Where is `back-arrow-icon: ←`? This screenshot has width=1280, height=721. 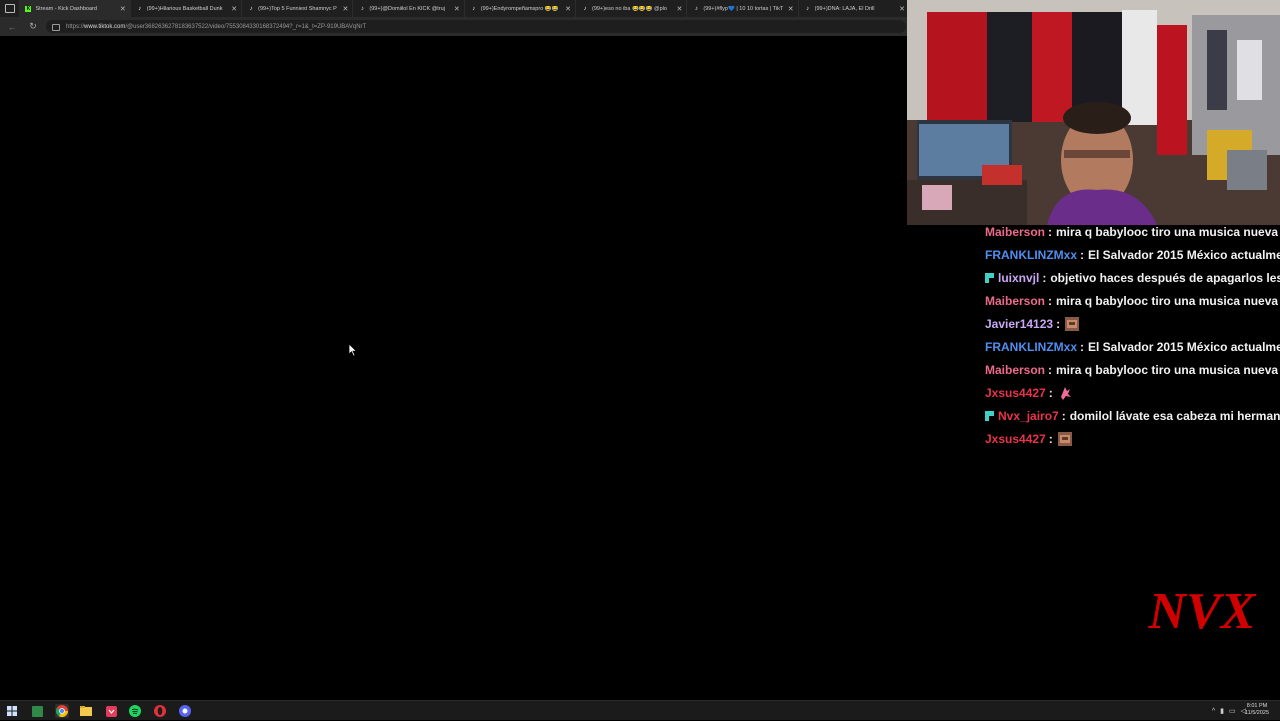
back-arrow-icon: ← is located at coordinates (12, 27).